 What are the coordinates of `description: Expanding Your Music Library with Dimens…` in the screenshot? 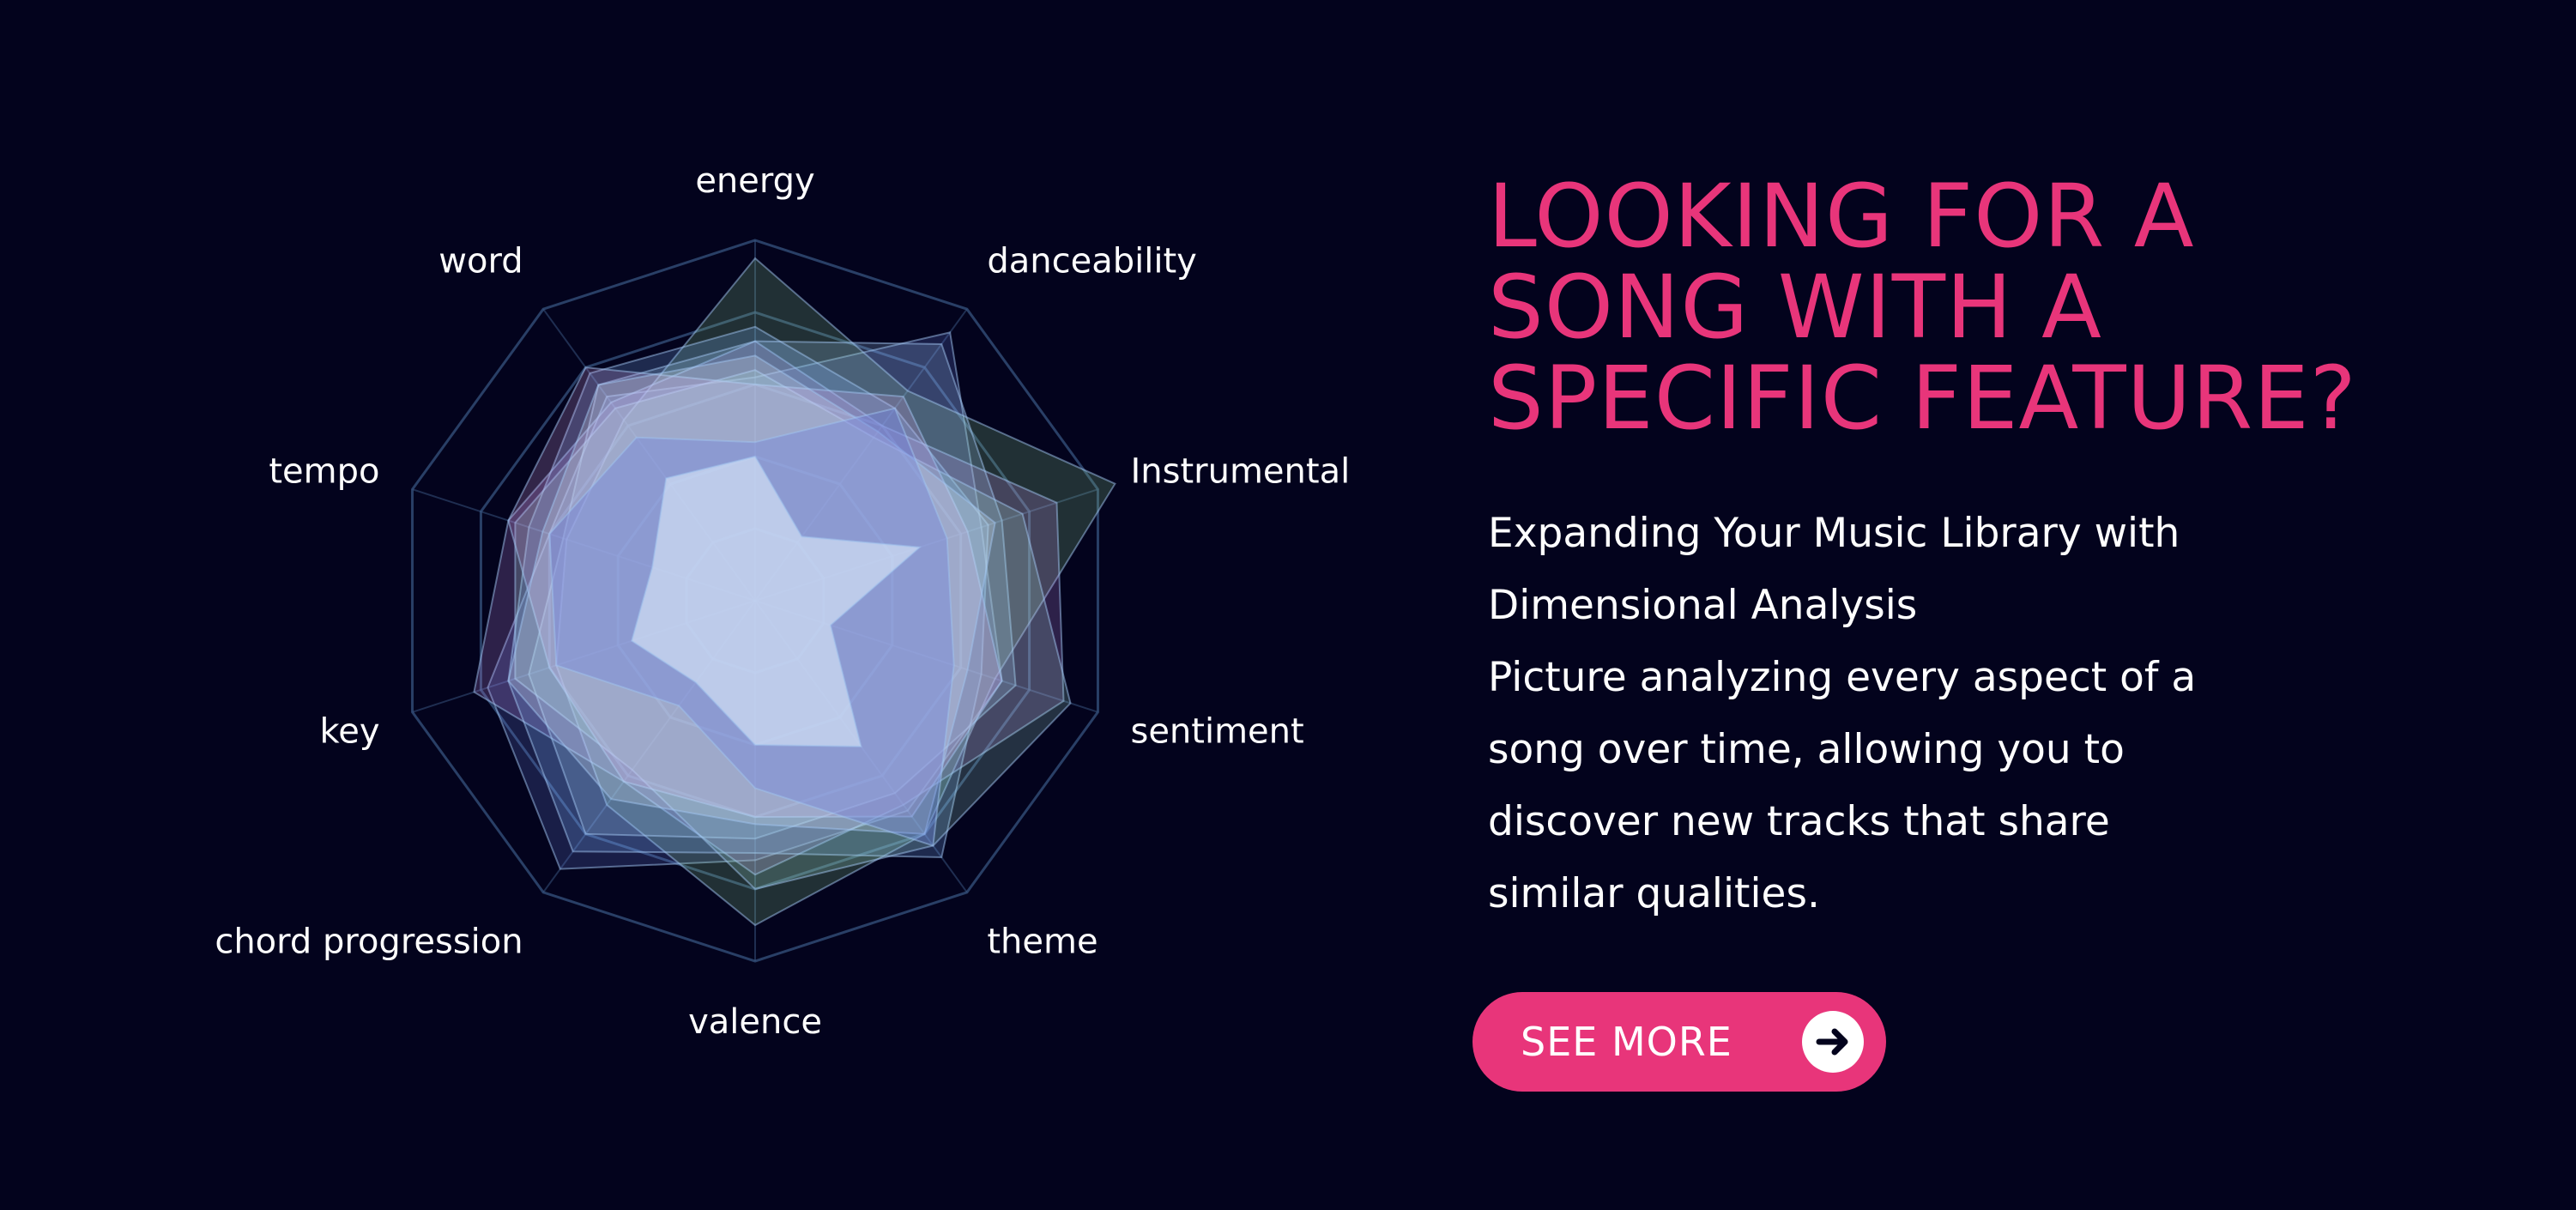 It's located at (1917, 714).